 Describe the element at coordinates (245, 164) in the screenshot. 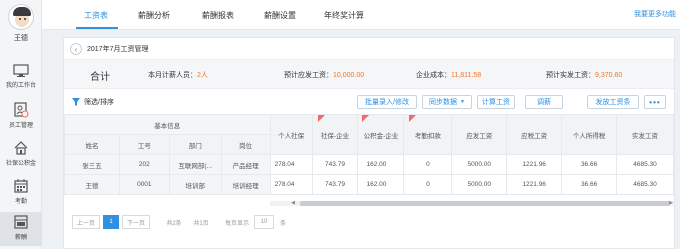

I see `table-cell: 产品经理` at that location.